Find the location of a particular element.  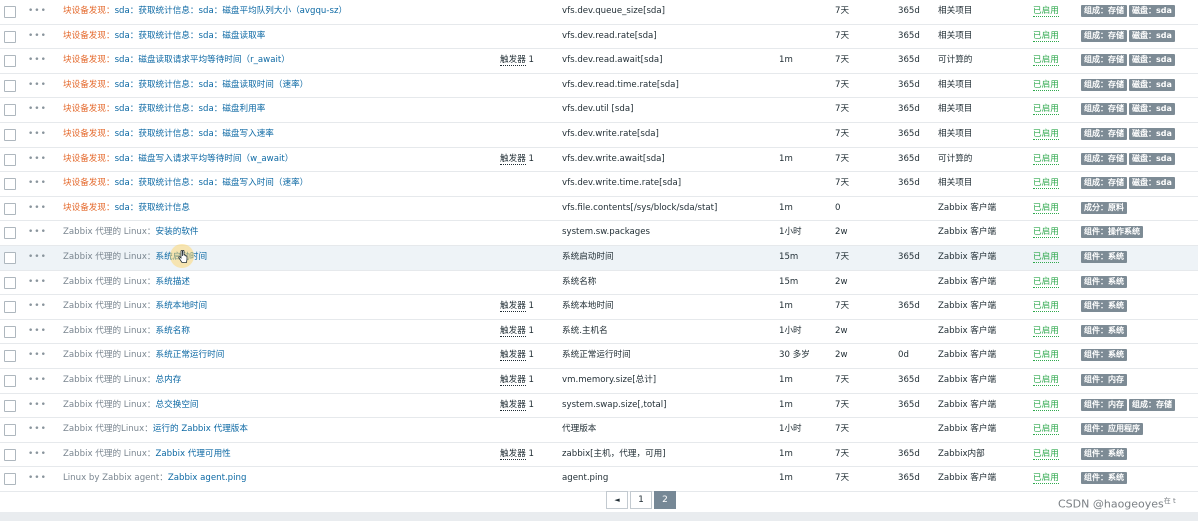

item-name-link: 系统正常运行时间 is located at coordinates (190, 355).